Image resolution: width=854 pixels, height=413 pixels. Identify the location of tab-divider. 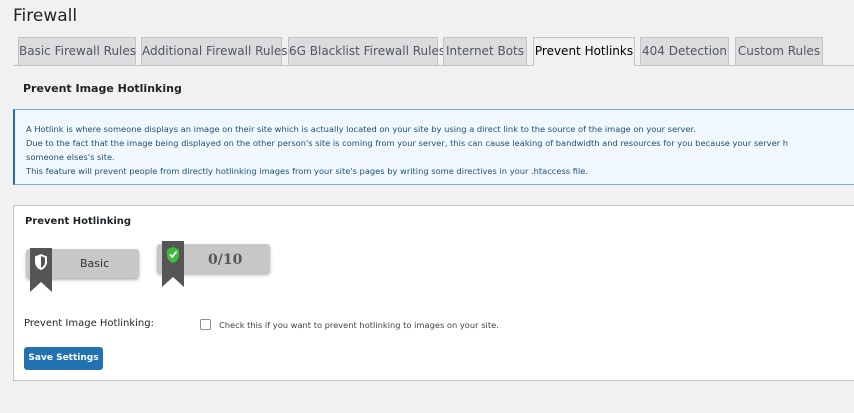
(433, 65).